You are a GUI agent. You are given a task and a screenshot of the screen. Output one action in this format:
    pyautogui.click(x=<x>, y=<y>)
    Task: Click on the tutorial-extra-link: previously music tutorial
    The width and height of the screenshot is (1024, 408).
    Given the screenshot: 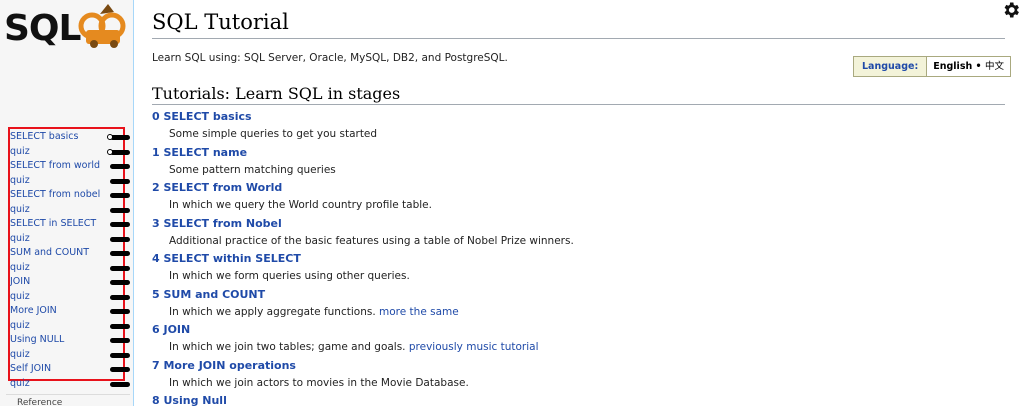 What is the action you would take?
    pyautogui.click(x=474, y=347)
    